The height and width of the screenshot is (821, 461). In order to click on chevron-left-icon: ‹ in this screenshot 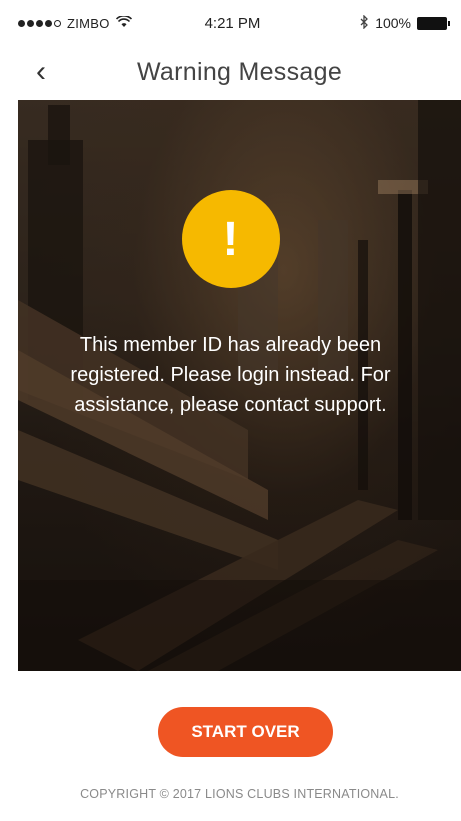, I will do `click(46, 72)`.